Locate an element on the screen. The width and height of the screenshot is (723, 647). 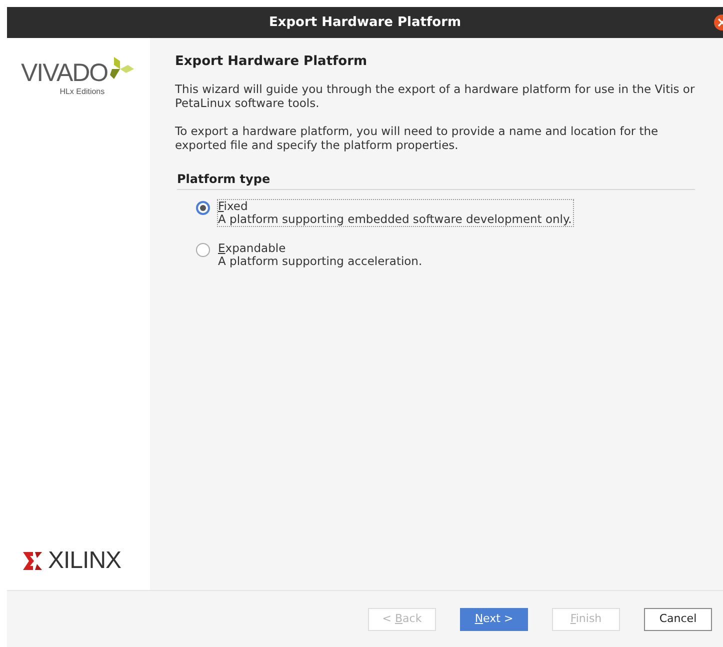
description-text: To export a hardware platform, you will need to provide a name and location for the exported file and specify the platform properties. is located at coordinates (417, 138).